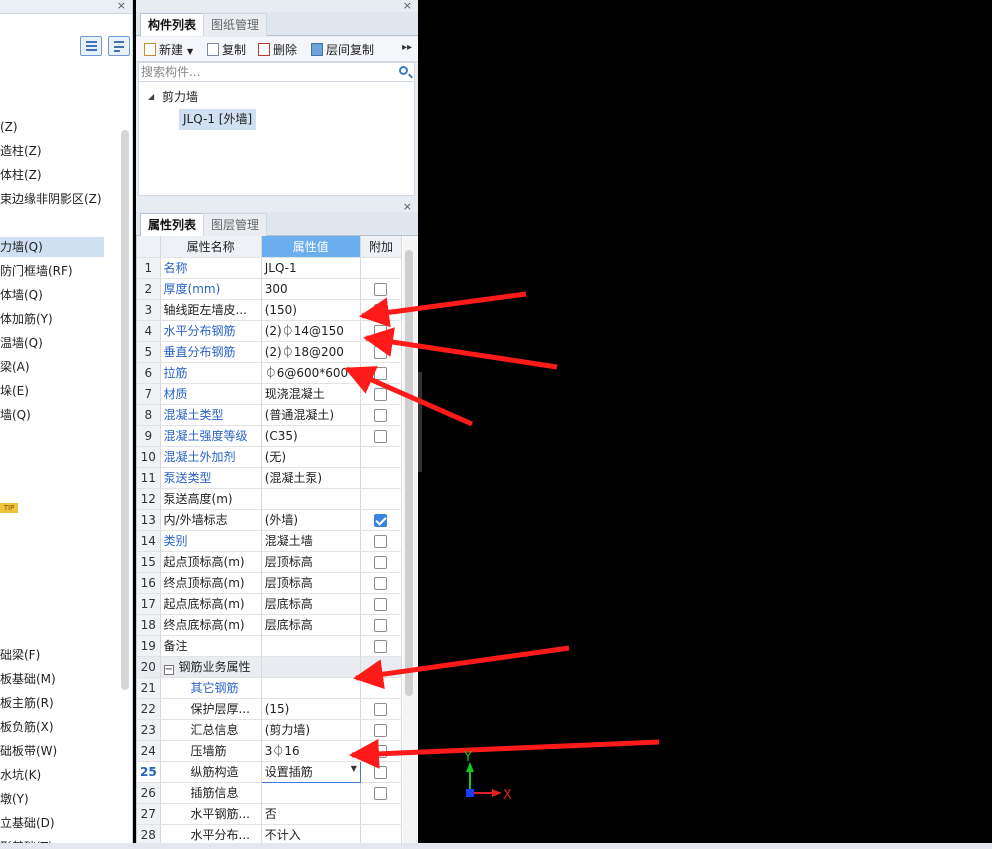  Describe the element at coordinates (311, 751) in the screenshot. I see `property-value: 3⏀16` at that location.